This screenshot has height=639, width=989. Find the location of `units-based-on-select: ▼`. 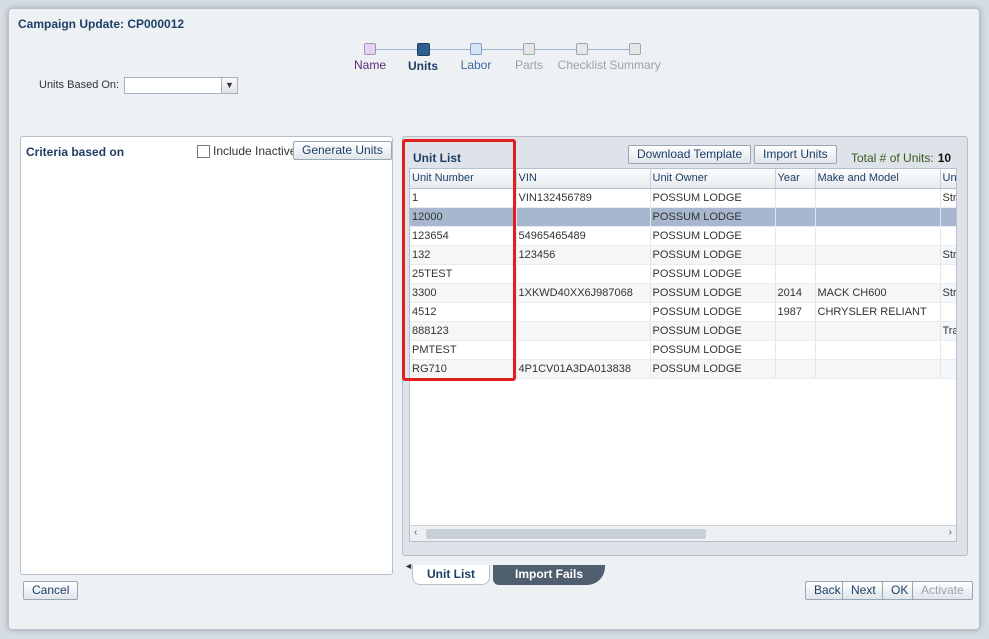

units-based-on-select: ▼ is located at coordinates (181, 85).